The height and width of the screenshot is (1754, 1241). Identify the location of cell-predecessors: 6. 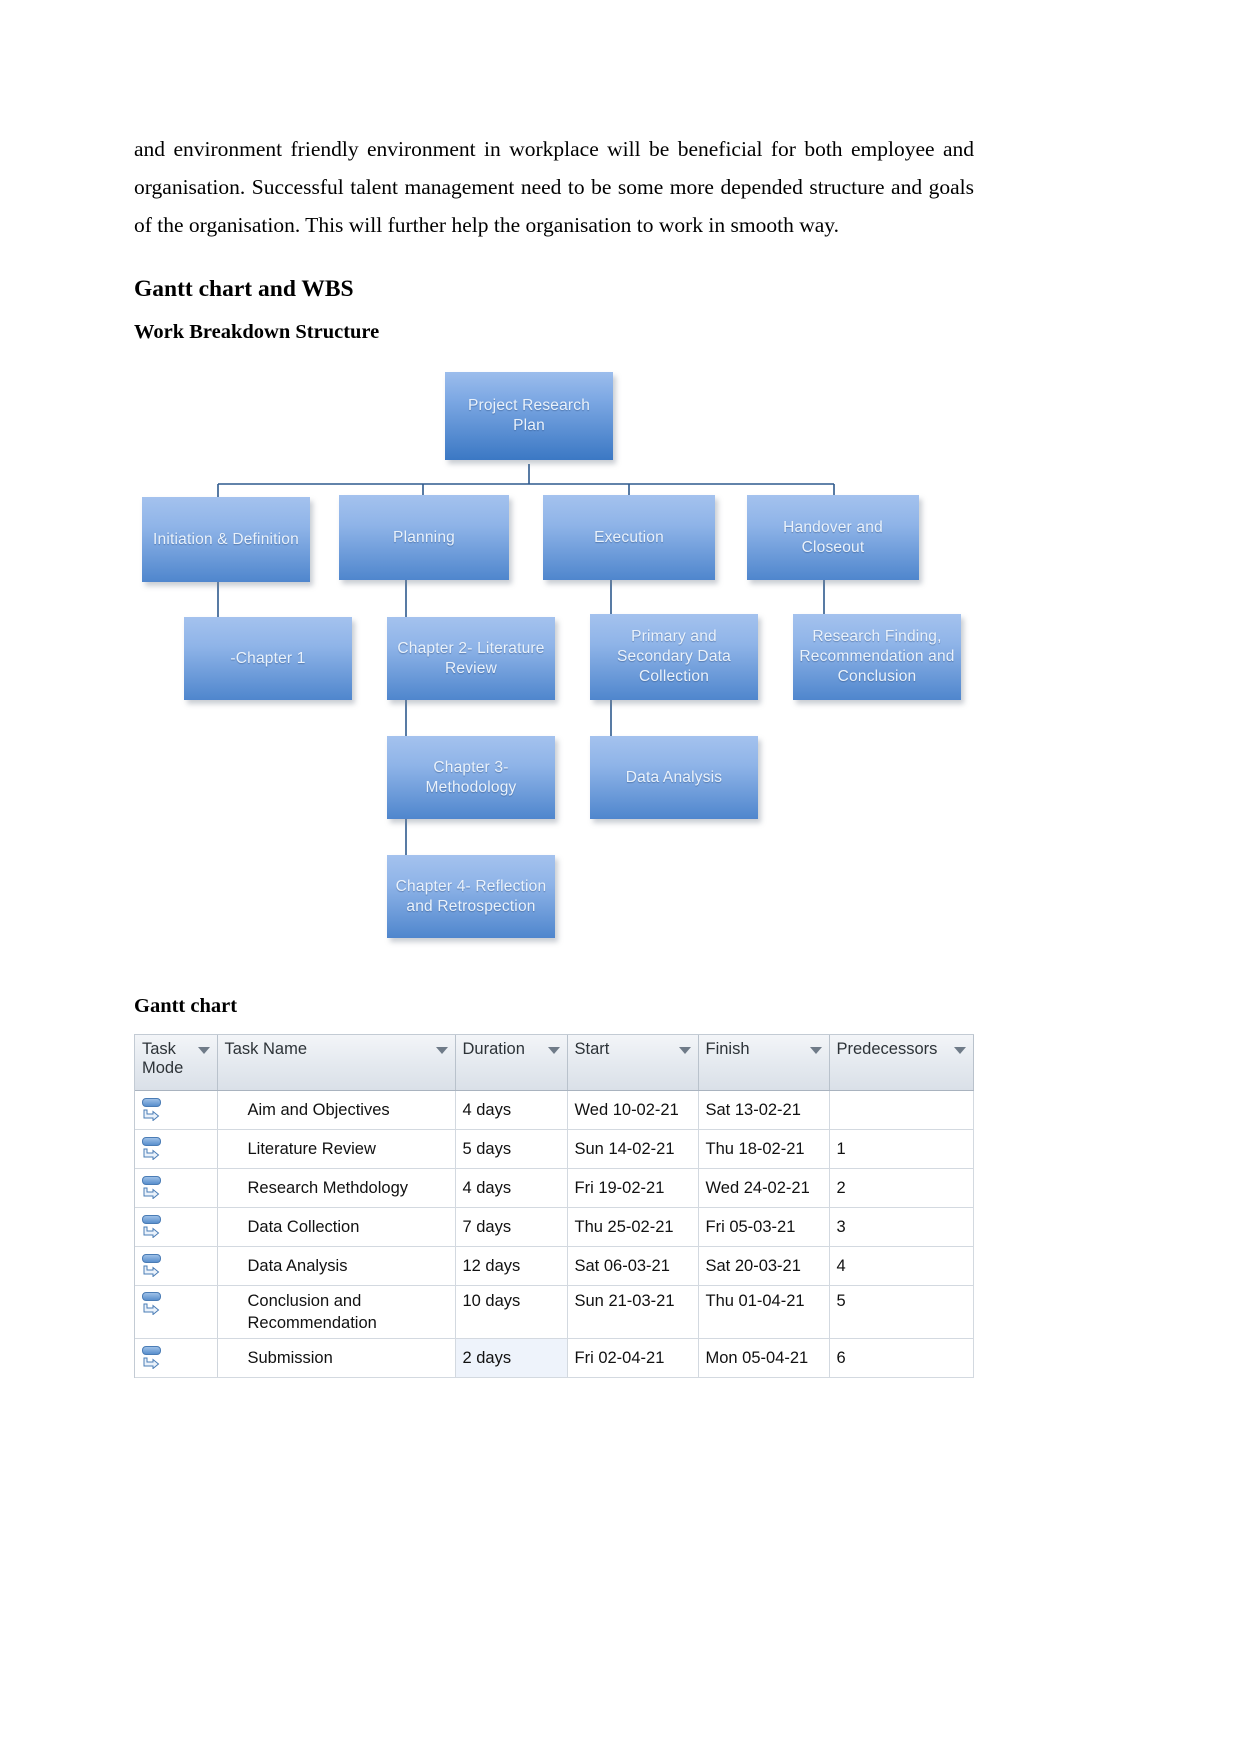
(901, 1358).